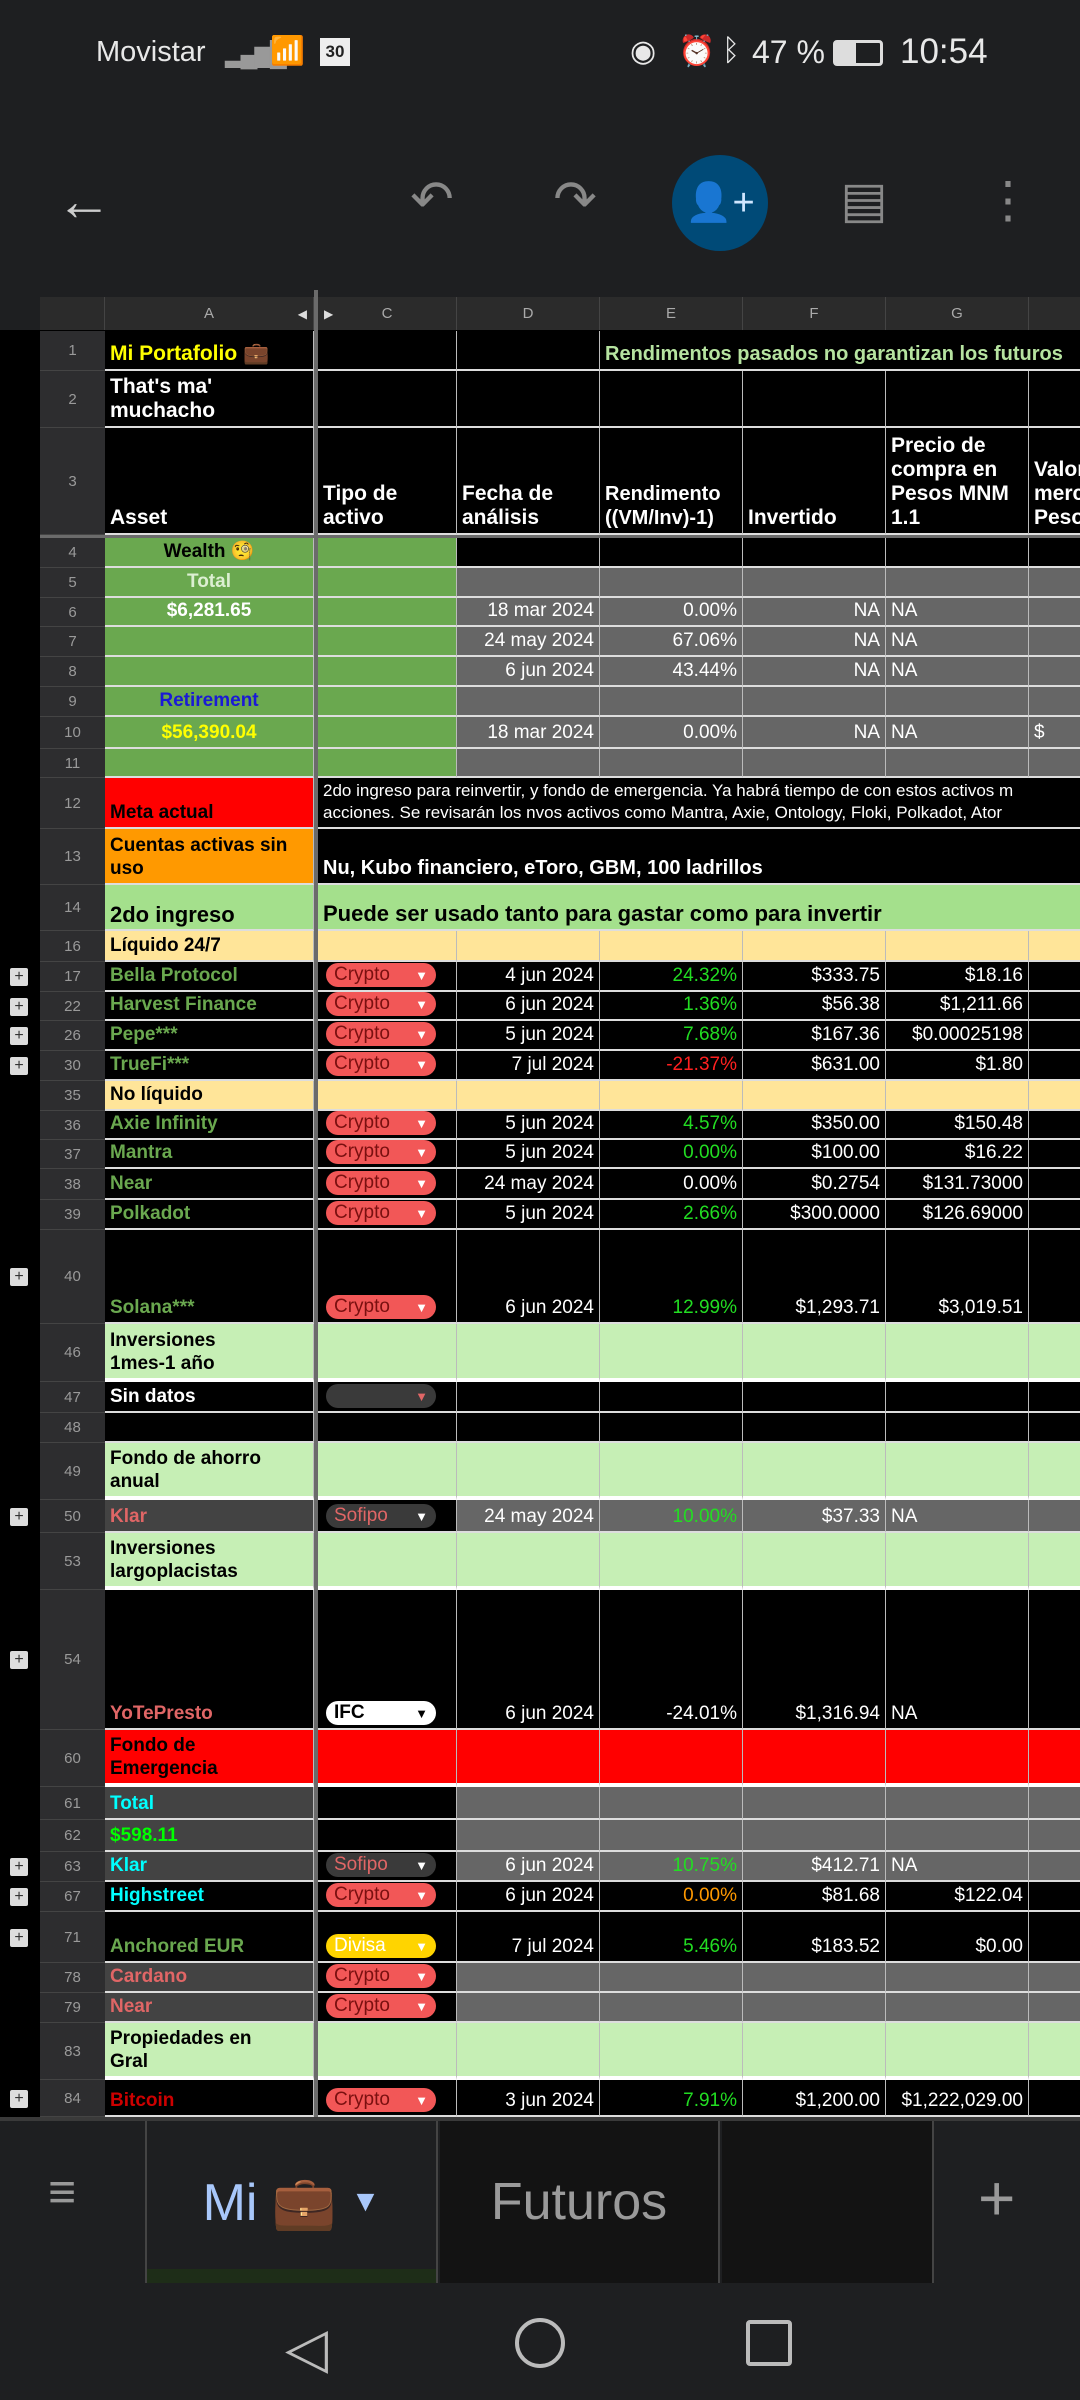 This screenshot has height=2400, width=1080. What do you see at coordinates (528, 1066) in the screenshot?
I see `date-cell: 7 jul 2024` at bounding box center [528, 1066].